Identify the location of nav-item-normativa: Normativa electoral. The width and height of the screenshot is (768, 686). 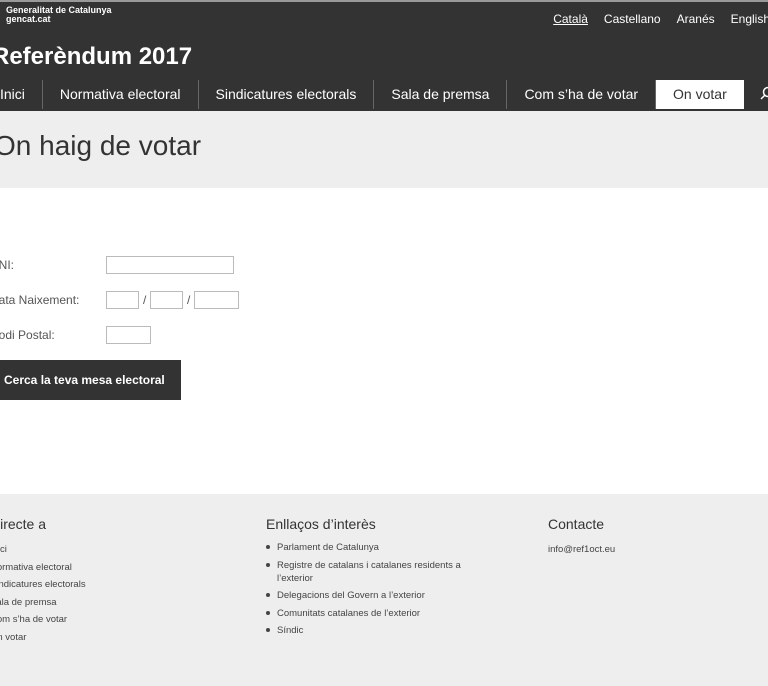
(121, 94).